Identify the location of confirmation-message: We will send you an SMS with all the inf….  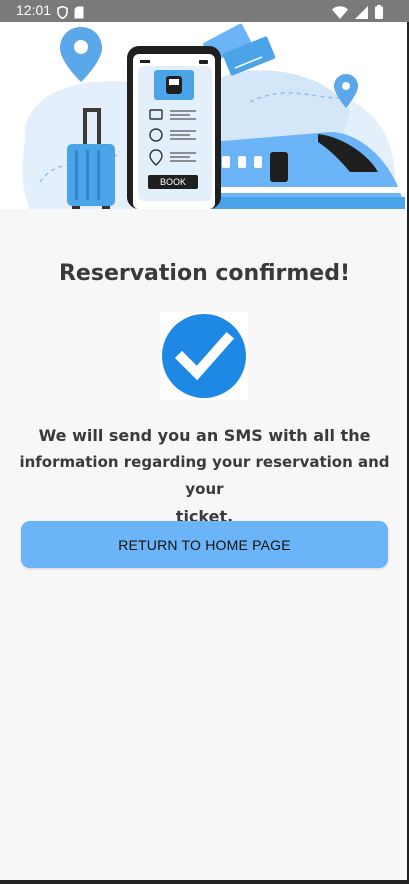
(204, 476).